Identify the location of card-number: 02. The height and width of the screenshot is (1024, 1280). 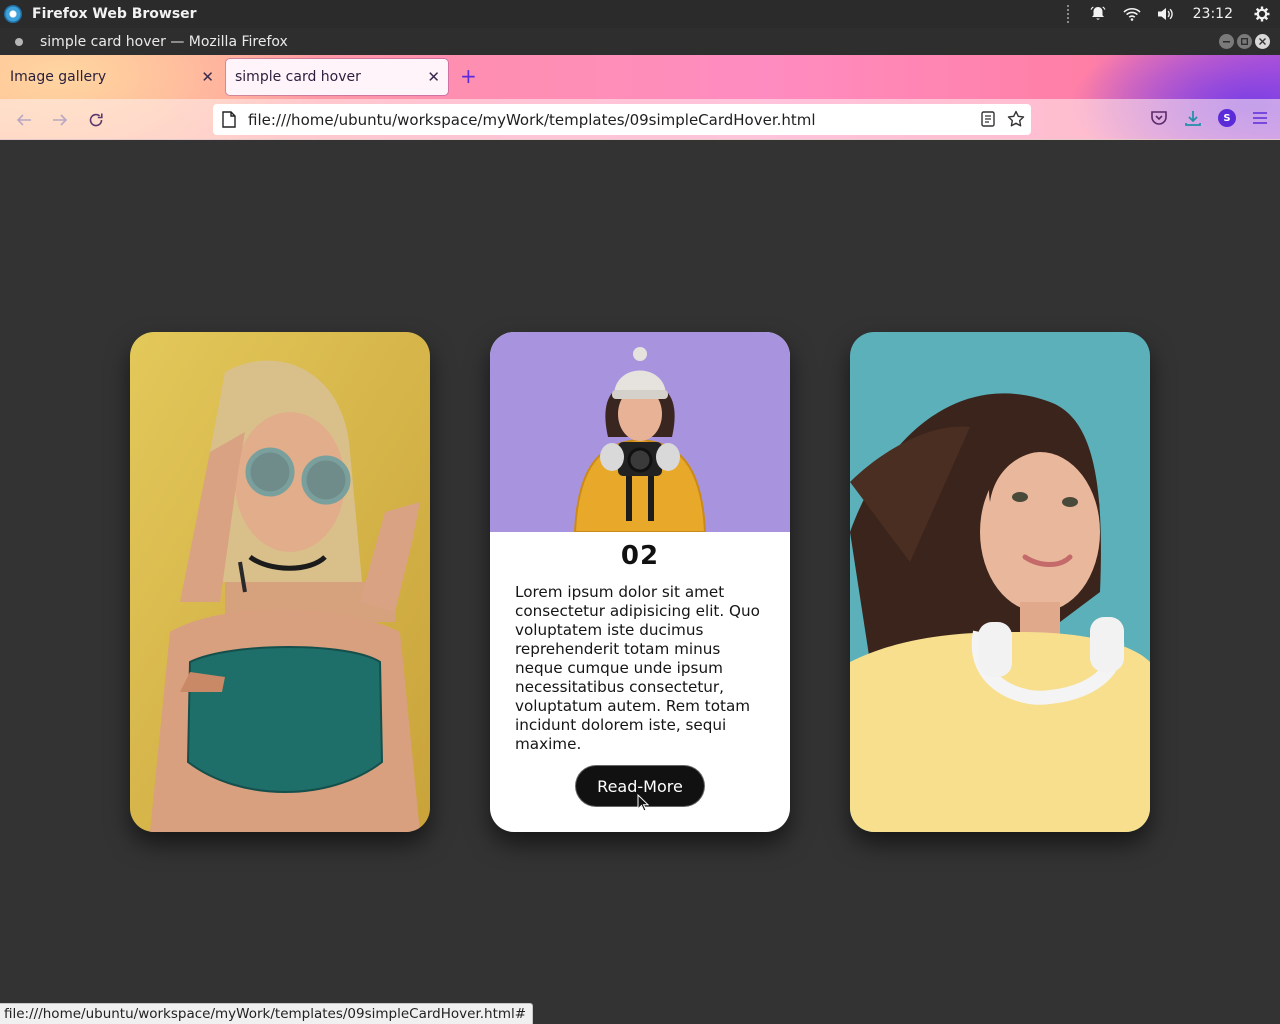
(640, 556).